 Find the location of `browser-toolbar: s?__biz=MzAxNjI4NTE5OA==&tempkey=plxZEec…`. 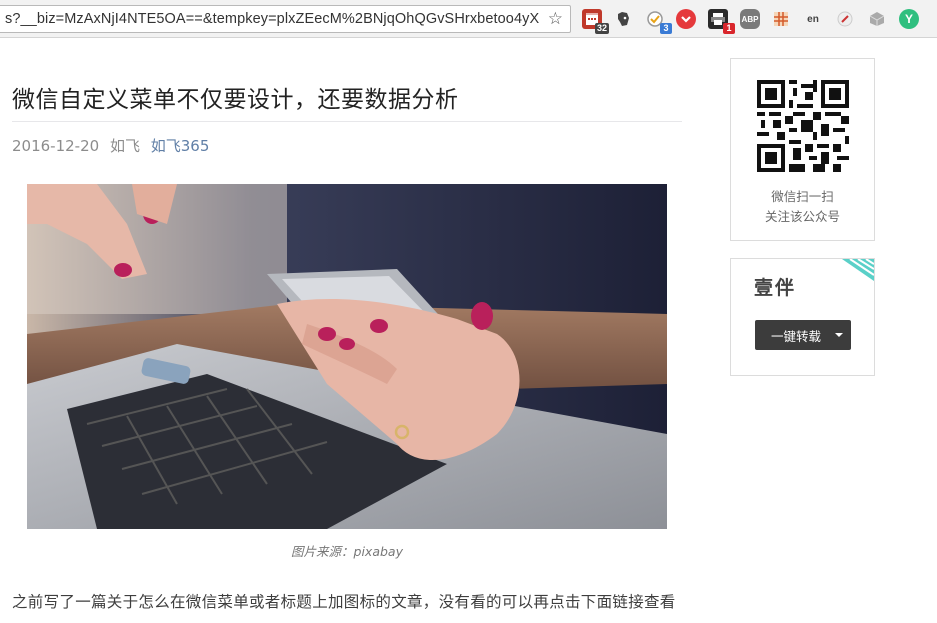

browser-toolbar: s?__biz=MzAxNjI4NTE5OA==&tempkey=plxZEec… is located at coordinates (468, 19).